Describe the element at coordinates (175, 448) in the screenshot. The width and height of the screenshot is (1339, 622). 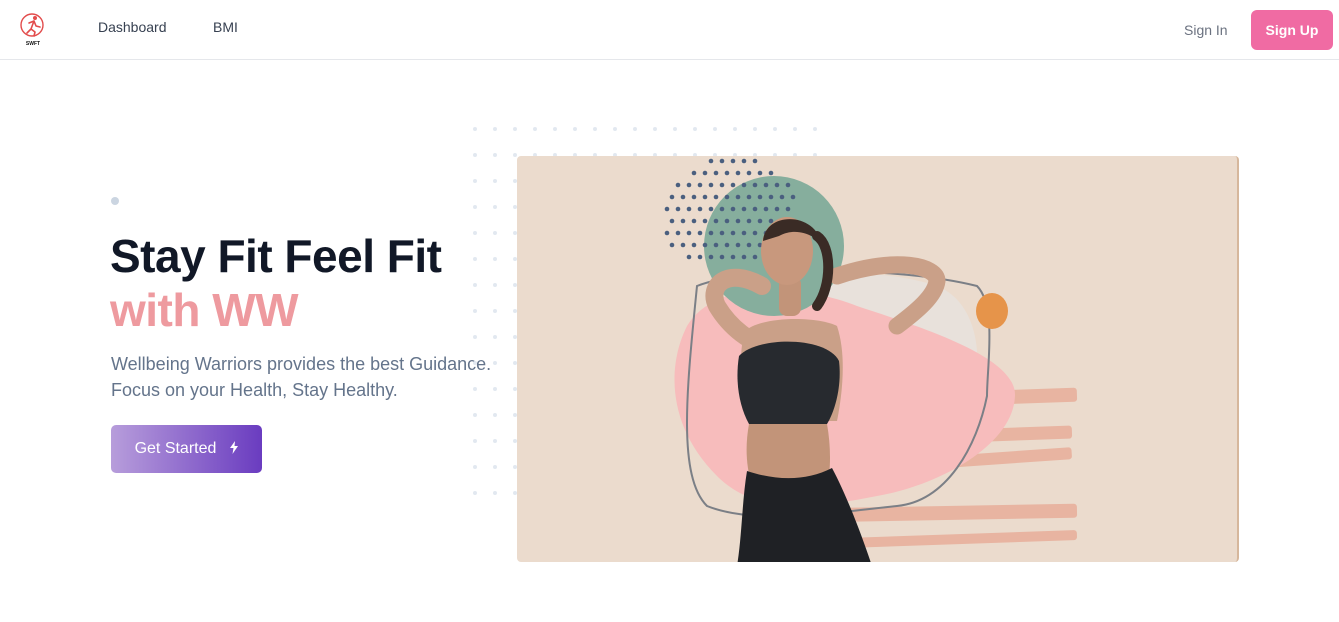
I see `get-started-label: Get Started` at that location.